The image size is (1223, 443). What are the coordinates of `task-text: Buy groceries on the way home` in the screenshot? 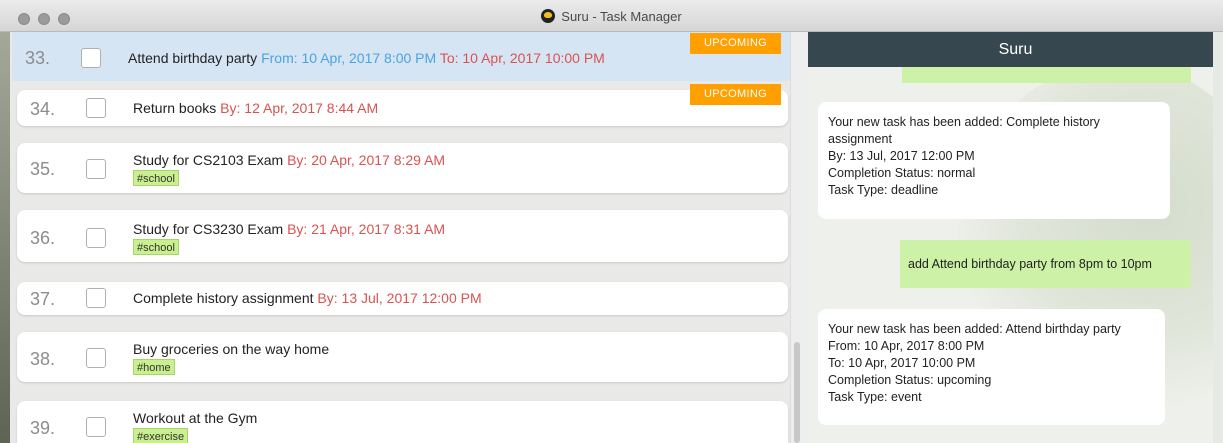 It's located at (231, 349).